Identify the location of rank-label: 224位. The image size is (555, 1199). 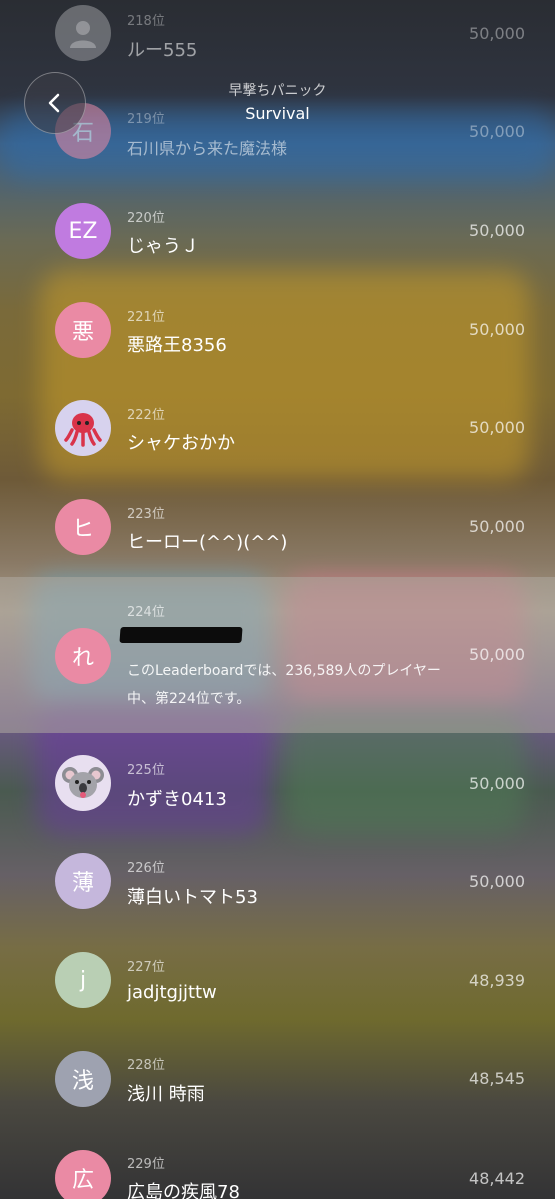
(146, 612).